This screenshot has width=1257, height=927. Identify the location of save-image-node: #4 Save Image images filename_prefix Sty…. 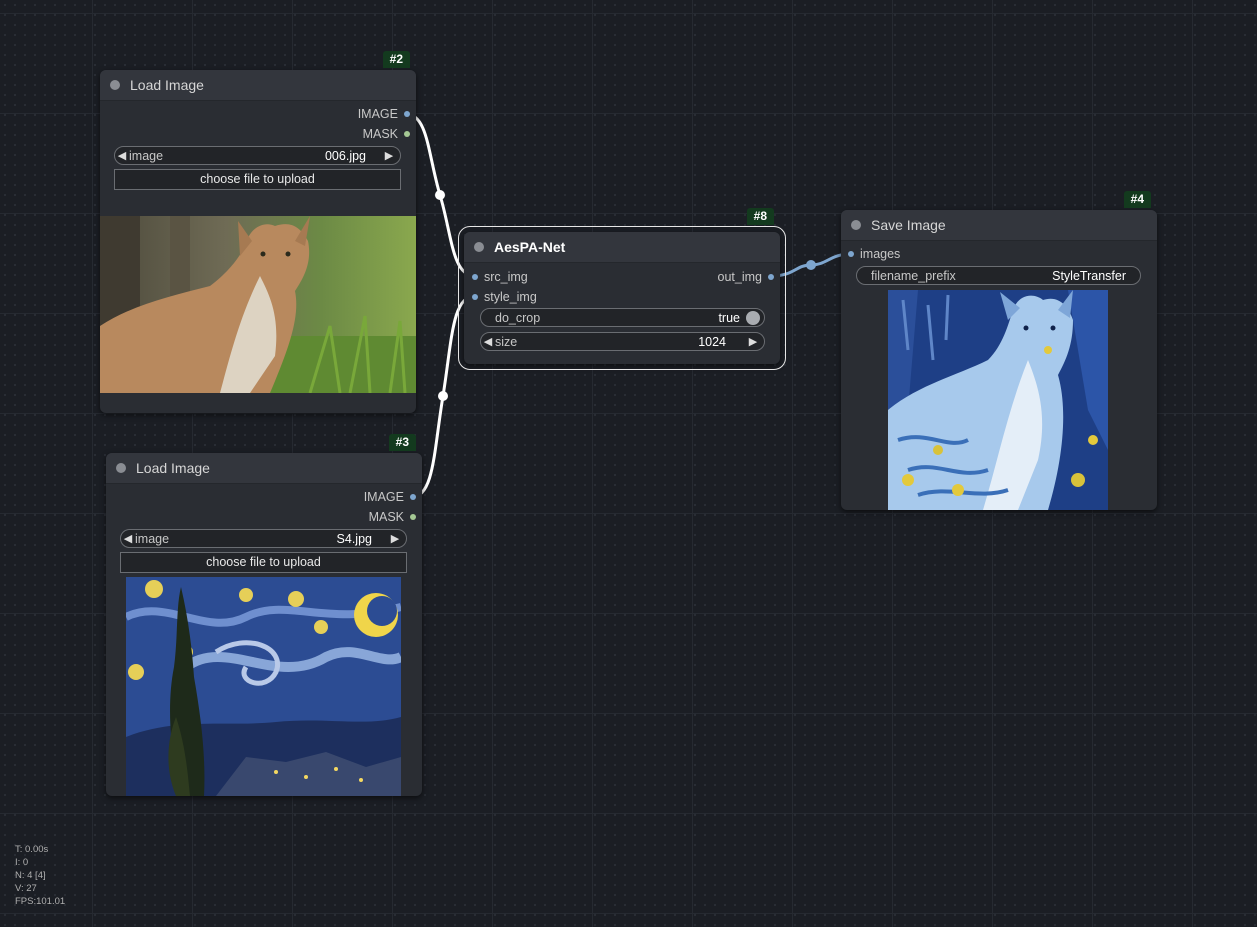
(999, 350).